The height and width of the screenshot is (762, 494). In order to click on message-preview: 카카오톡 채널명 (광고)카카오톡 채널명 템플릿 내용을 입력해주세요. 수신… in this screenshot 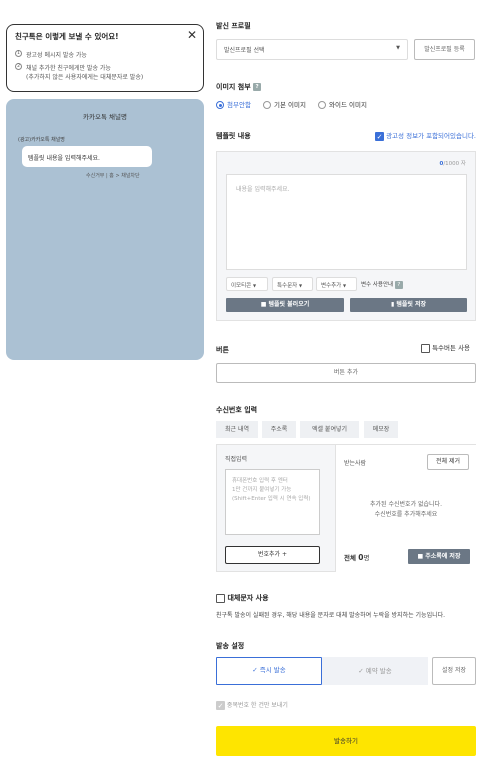, I will do `click(105, 229)`.